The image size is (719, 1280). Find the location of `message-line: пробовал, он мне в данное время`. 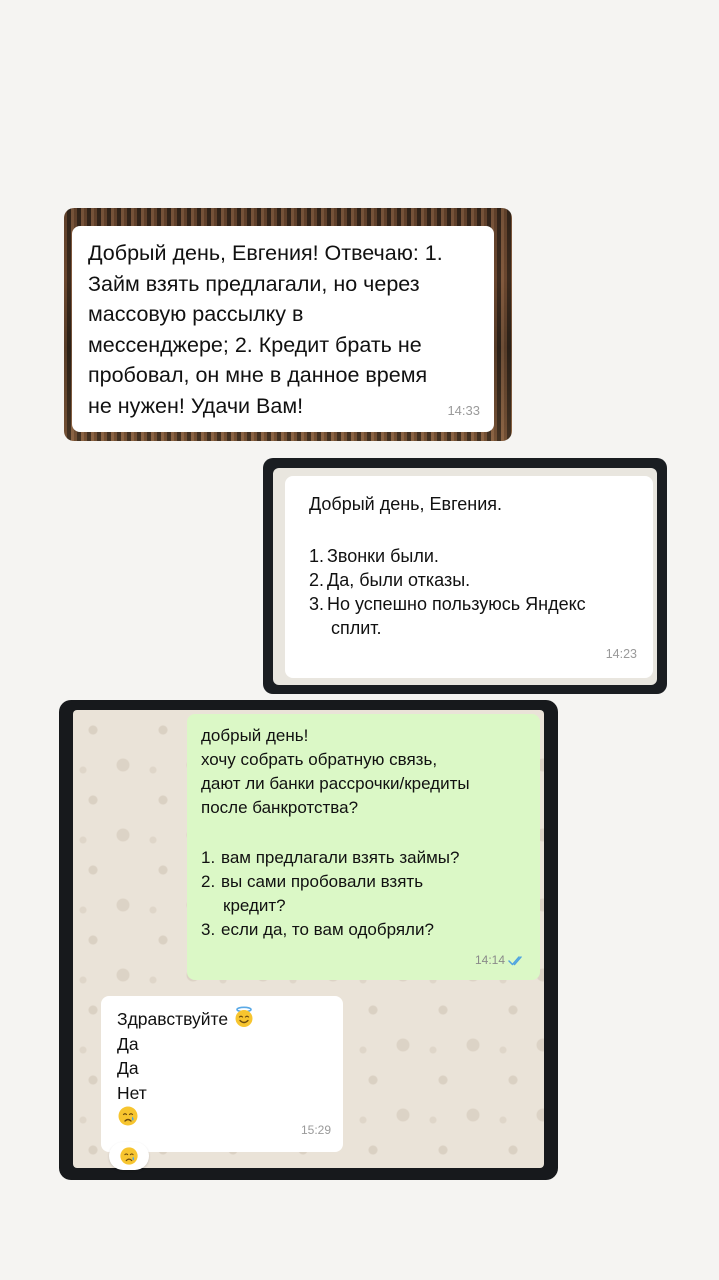

message-line: пробовал, он мне в данное время is located at coordinates (258, 375).